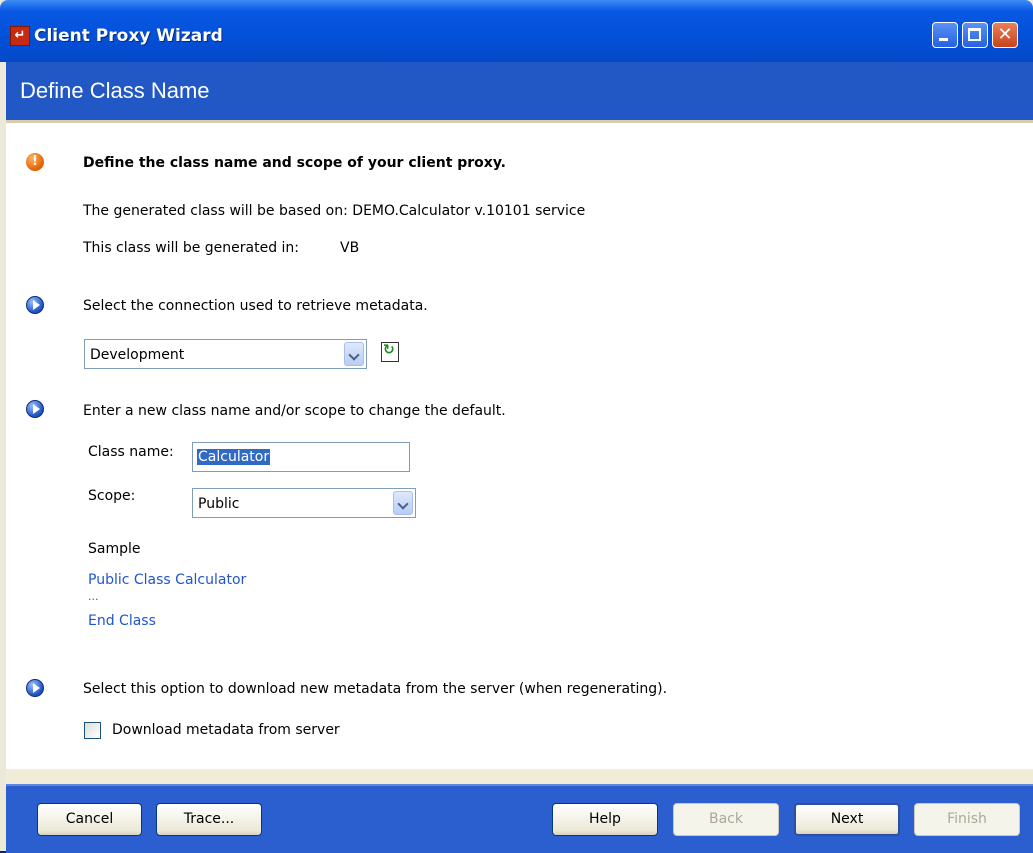  I want to click on wizard-footer: Cancel Trace... Help Back Next Finish, so click(519, 818).